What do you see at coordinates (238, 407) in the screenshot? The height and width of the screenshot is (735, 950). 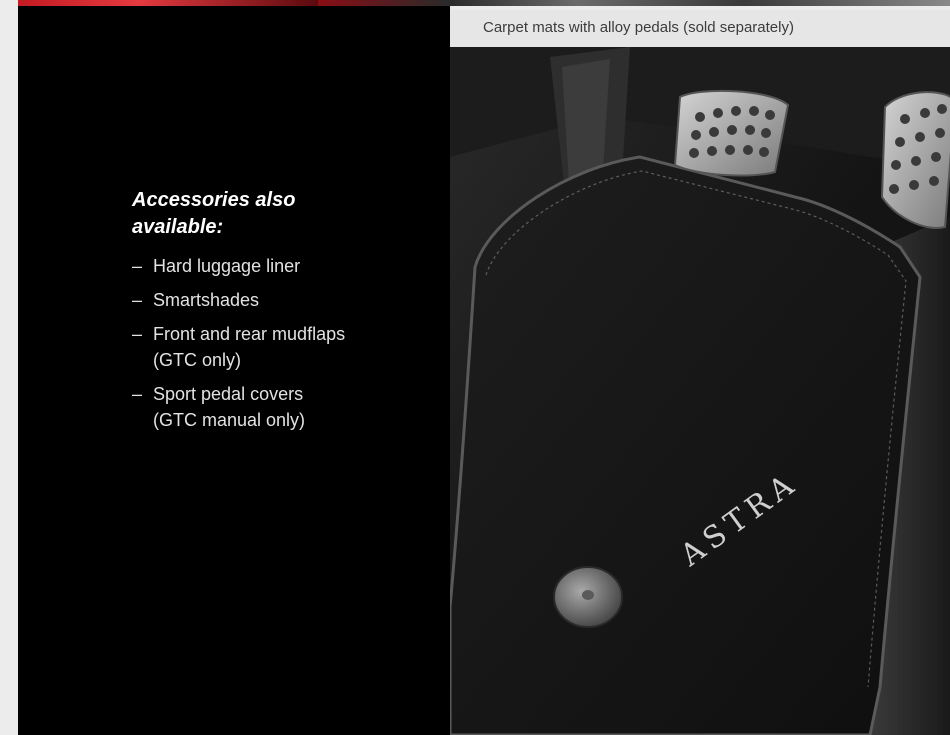 I see `list-item: – Sport pedal covers (GTC manual only)` at bounding box center [238, 407].